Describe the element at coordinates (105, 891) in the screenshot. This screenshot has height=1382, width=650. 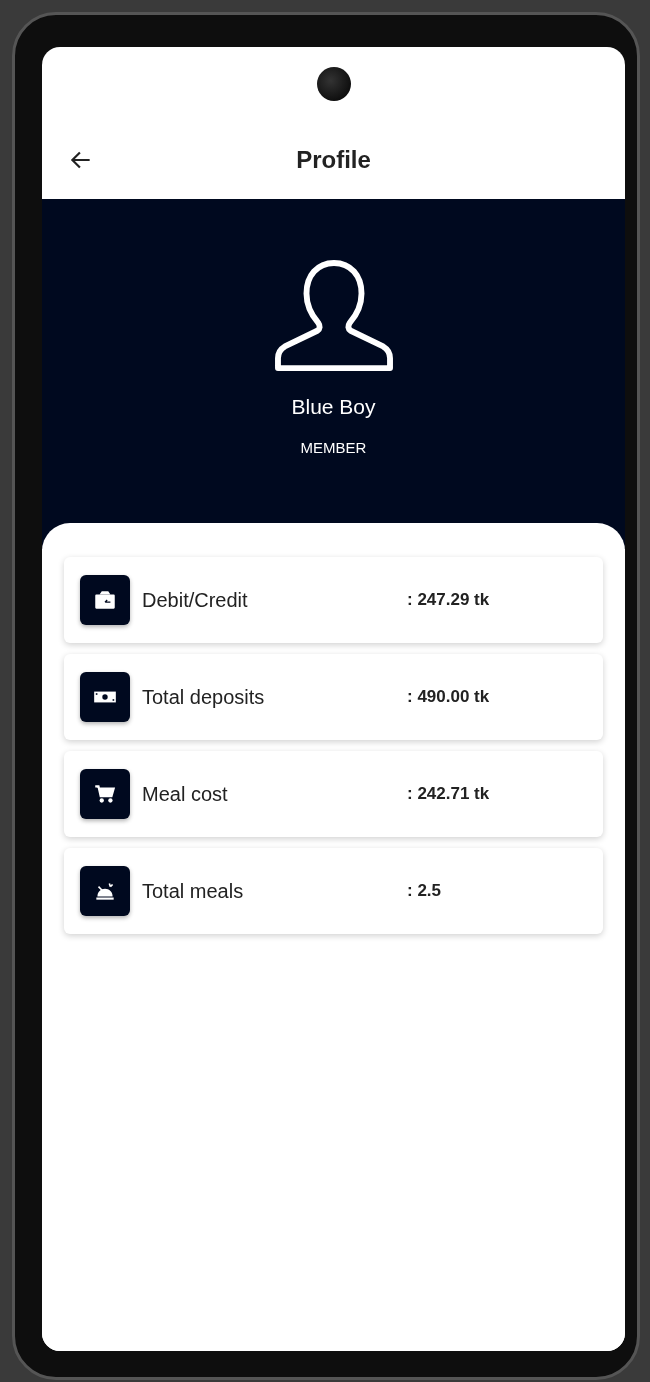
I see `meal-icon` at that location.